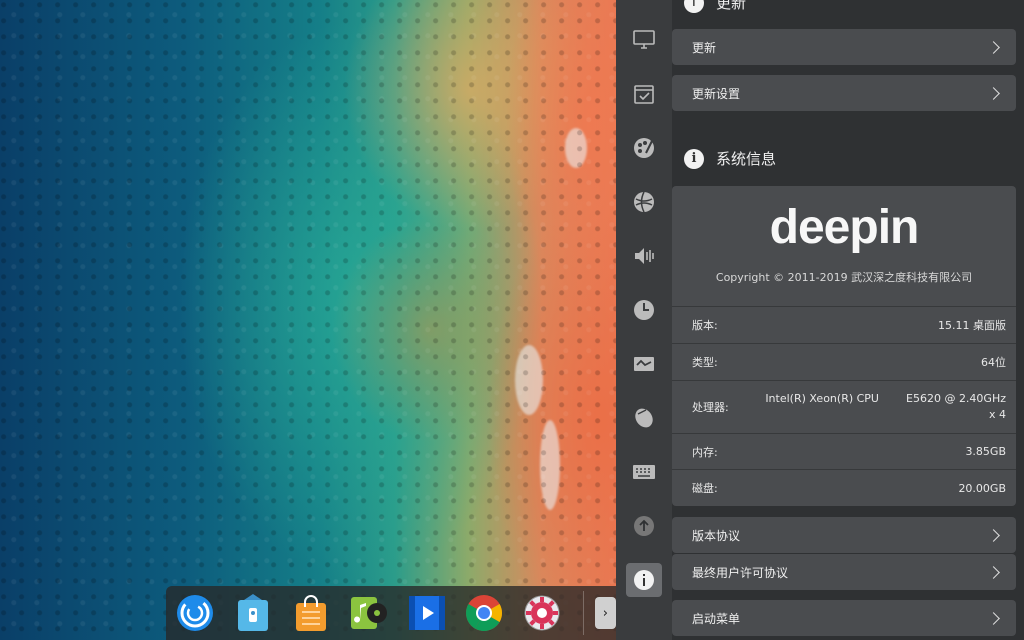  Describe the element at coordinates (844, 227) in the screenshot. I see `deepin-logo: deepin` at that location.